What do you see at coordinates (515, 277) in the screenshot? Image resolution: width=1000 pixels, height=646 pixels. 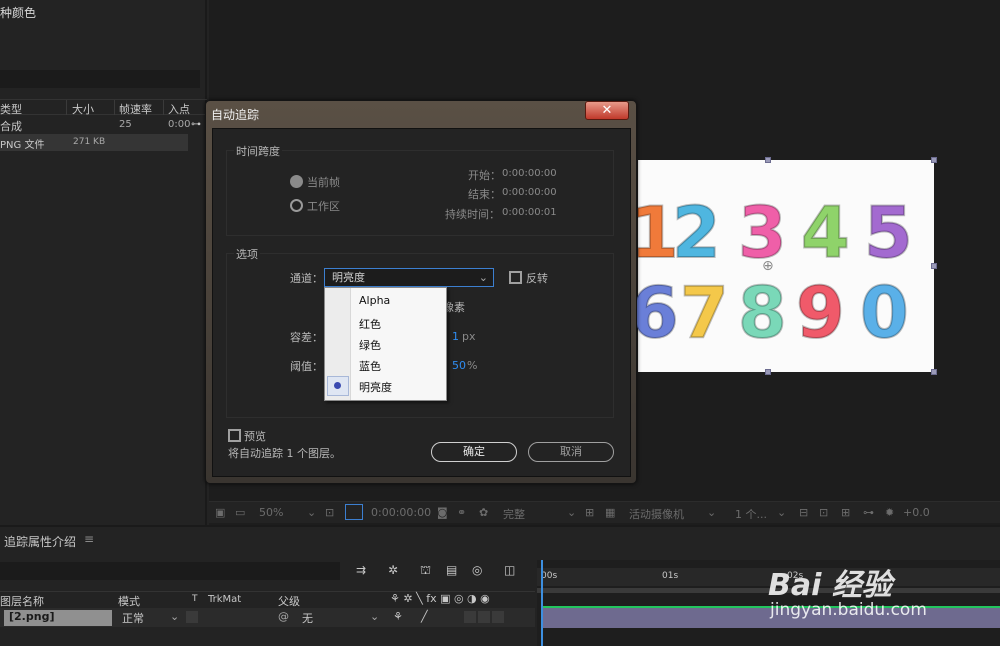 I see `invert-checkbox` at bounding box center [515, 277].